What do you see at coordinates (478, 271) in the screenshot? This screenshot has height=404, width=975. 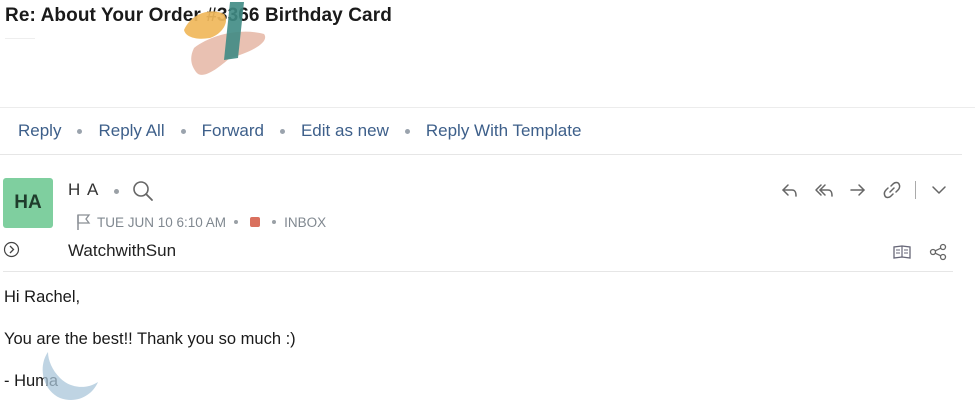 I see `header-divider` at bounding box center [478, 271].